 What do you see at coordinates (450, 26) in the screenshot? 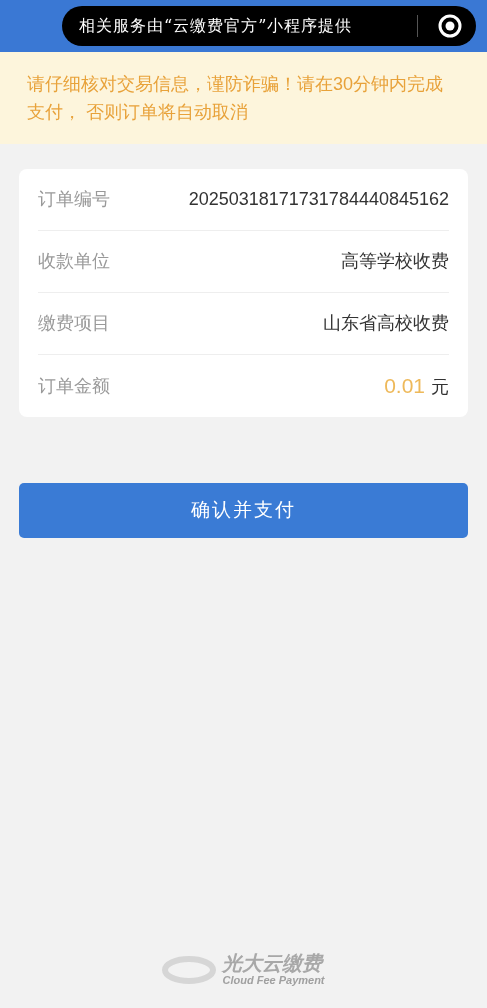
I see `record-icon` at bounding box center [450, 26].